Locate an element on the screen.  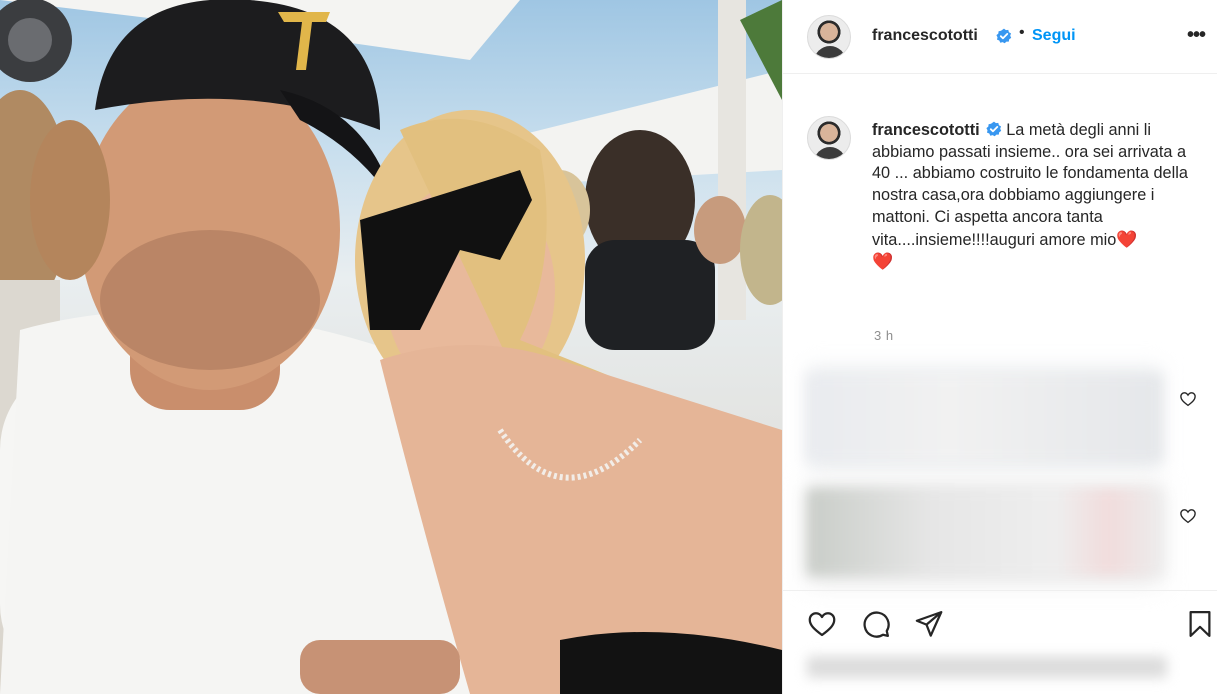
blurred-comment is located at coordinates (984, 418).